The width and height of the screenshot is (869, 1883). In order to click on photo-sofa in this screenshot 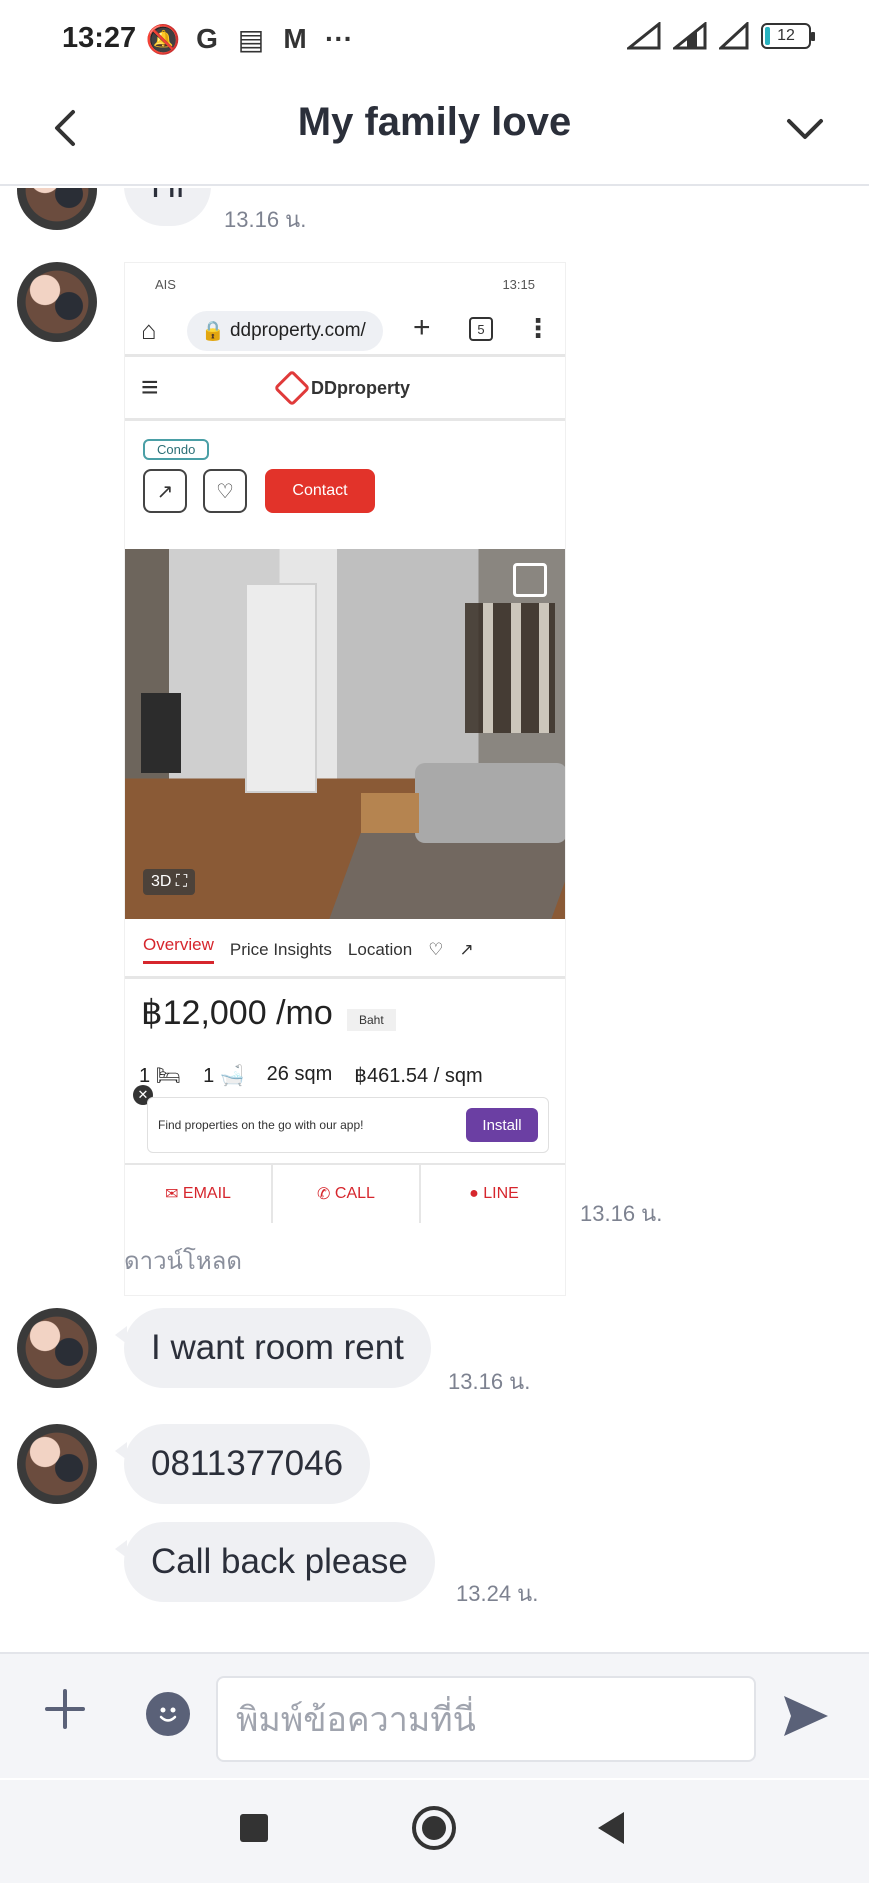, I will do `click(490, 803)`.